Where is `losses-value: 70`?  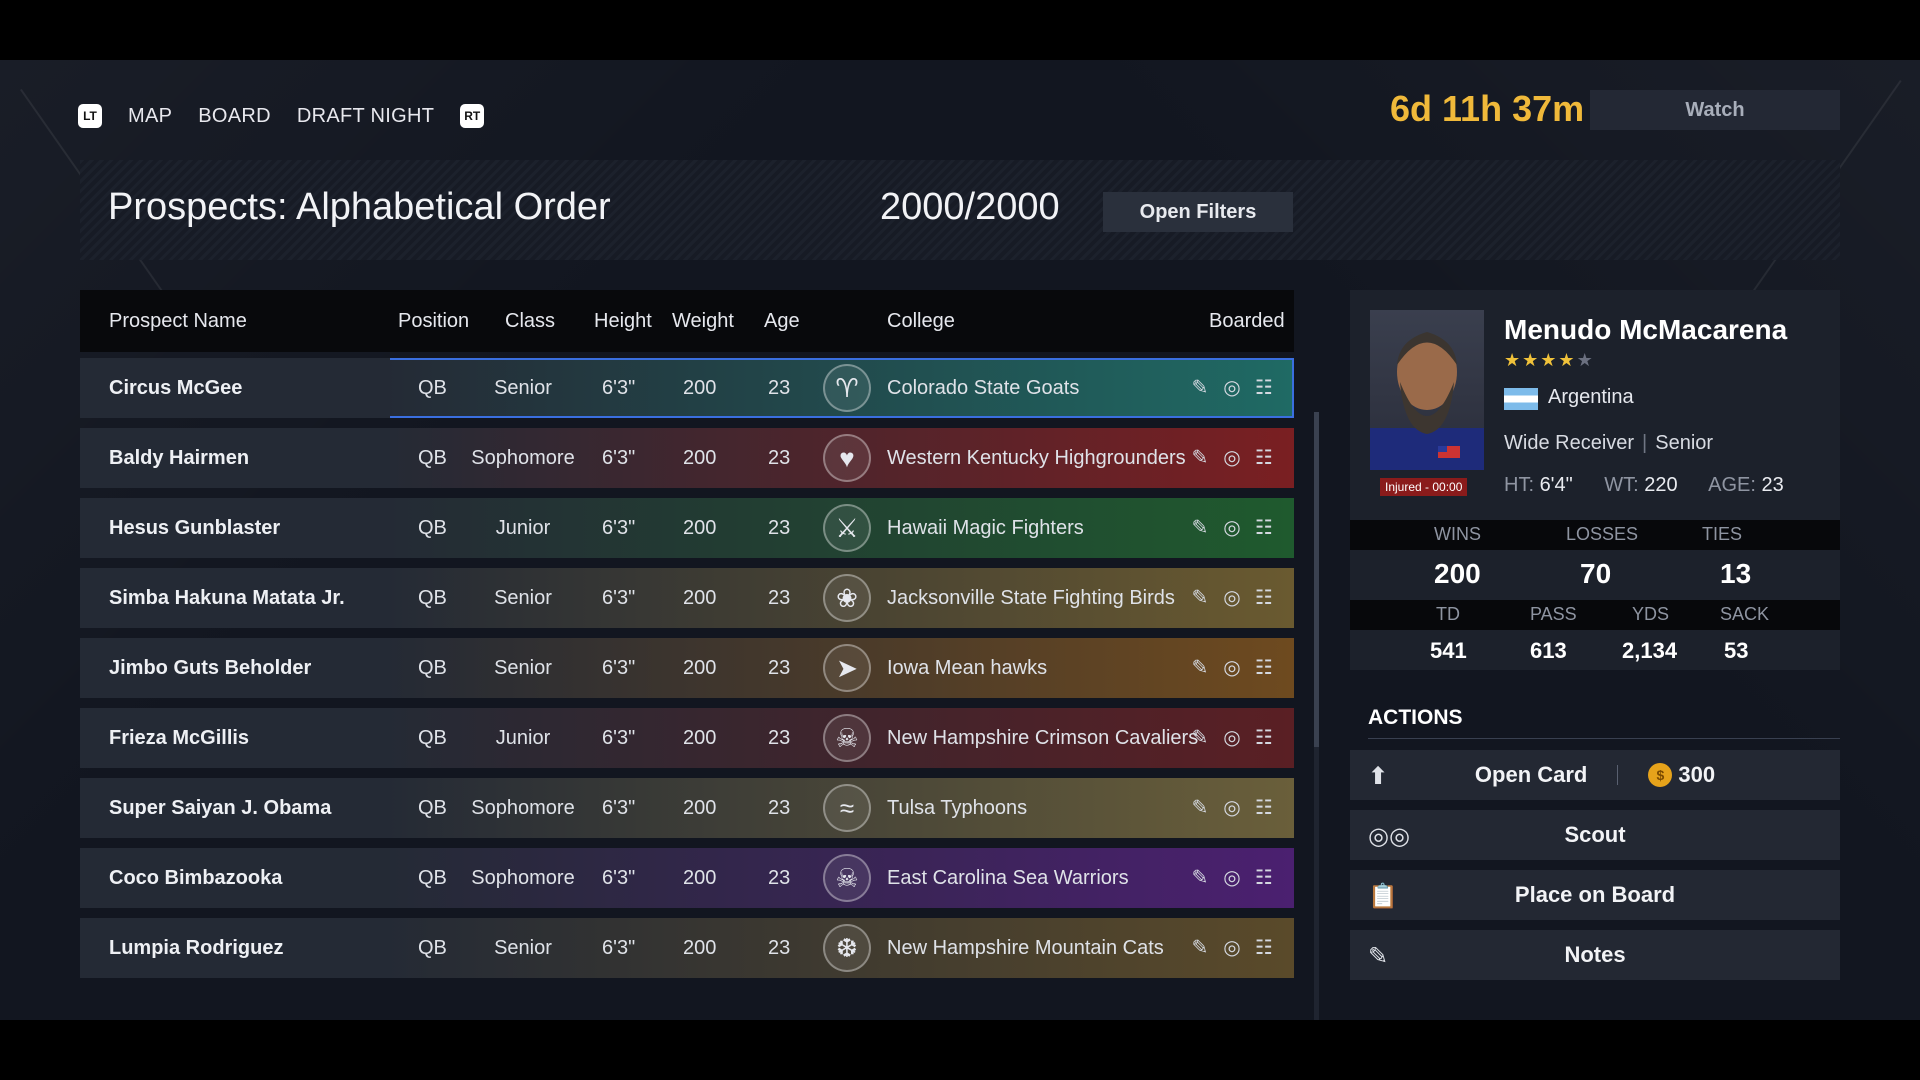 losses-value: 70 is located at coordinates (1596, 573).